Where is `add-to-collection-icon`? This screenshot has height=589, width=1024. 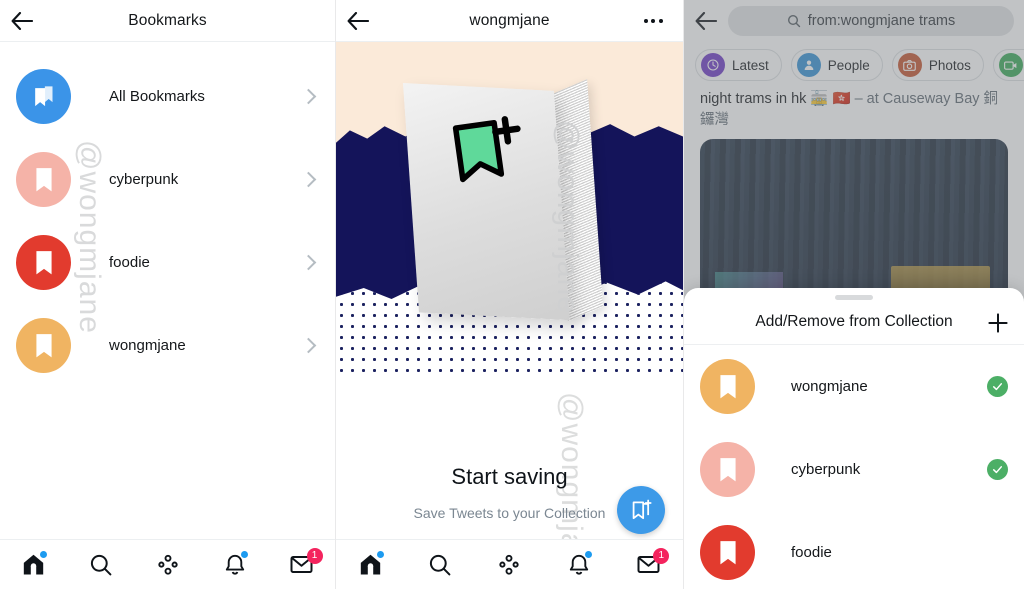 add-to-collection-icon is located at coordinates (642, 509).